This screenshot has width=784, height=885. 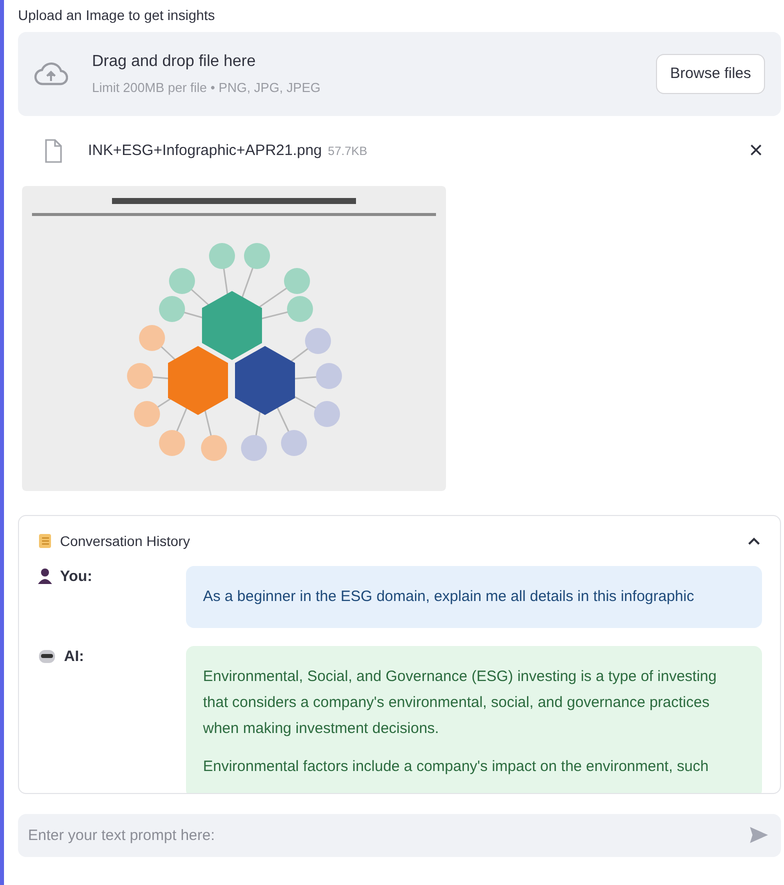 What do you see at coordinates (205, 150) in the screenshot?
I see `file-name: INK+ESG+Infographic+APR21.png` at bounding box center [205, 150].